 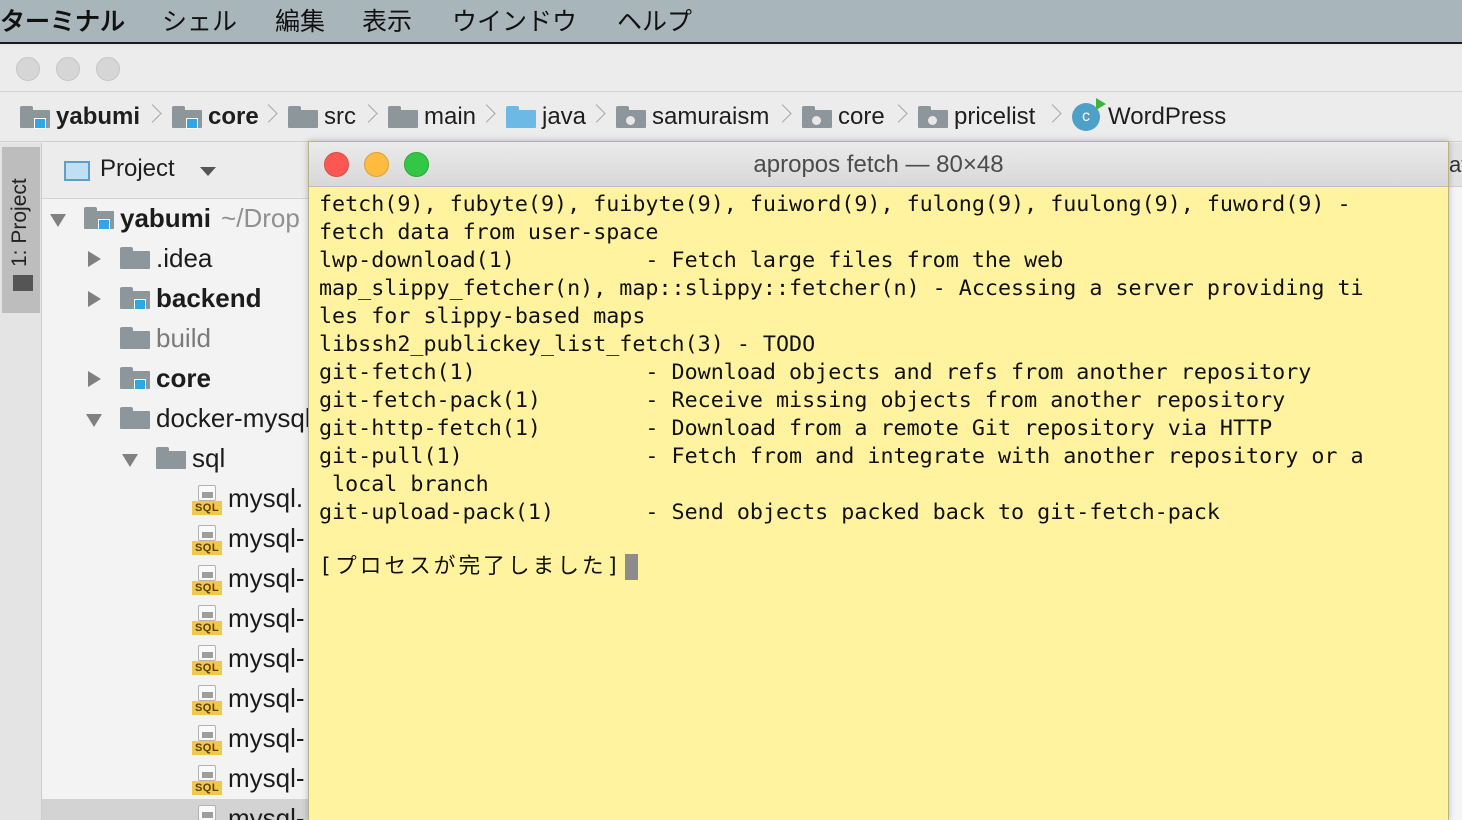 I want to click on tree-item-idea: .idea, so click(x=182, y=259).